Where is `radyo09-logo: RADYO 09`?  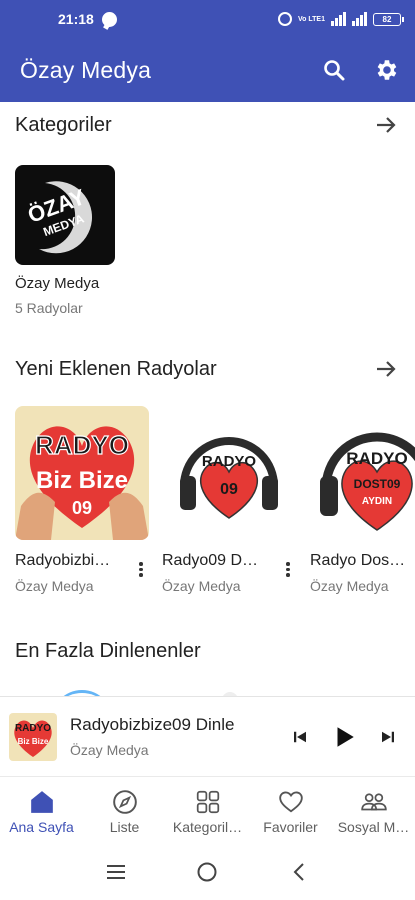 radyo09-logo: RADYO 09 is located at coordinates (229, 473).